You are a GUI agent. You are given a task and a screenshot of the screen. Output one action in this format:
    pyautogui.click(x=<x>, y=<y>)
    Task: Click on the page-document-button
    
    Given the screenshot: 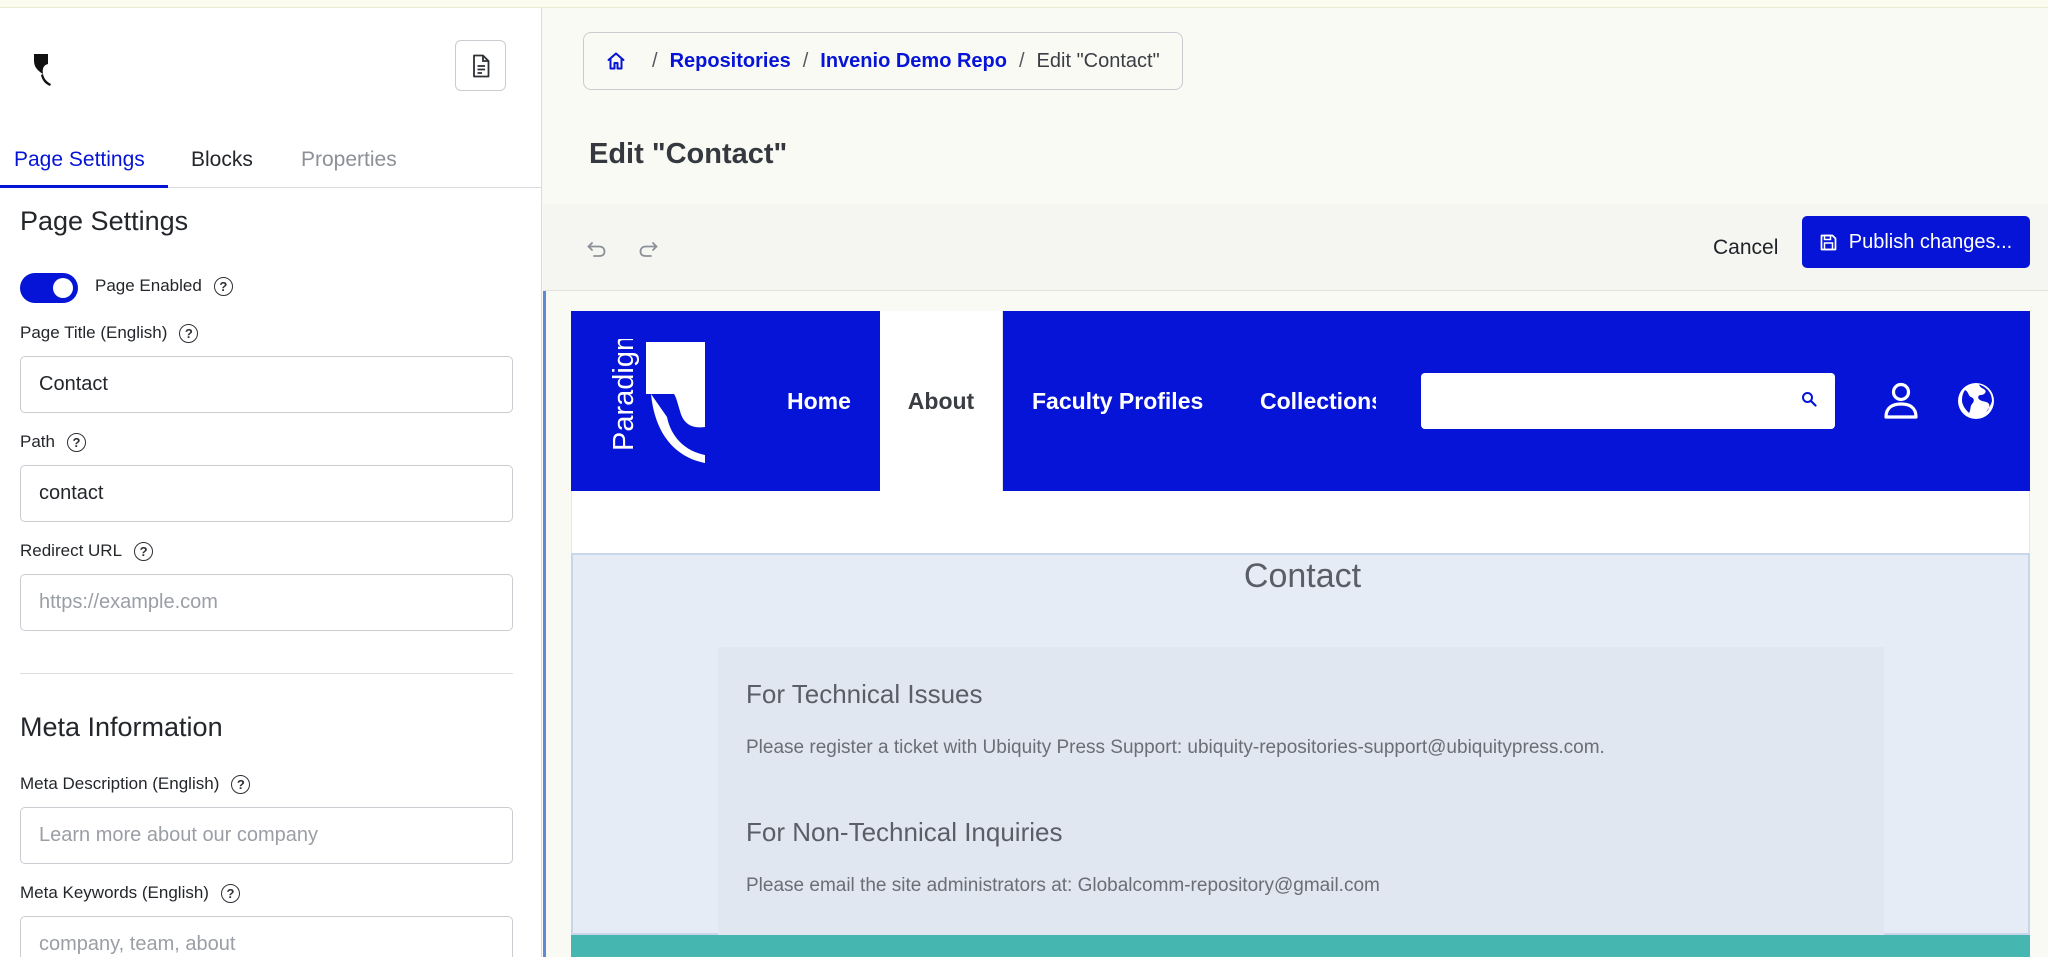 What is the action you would take?
    pyautogui.click(x=480, y=65)
    